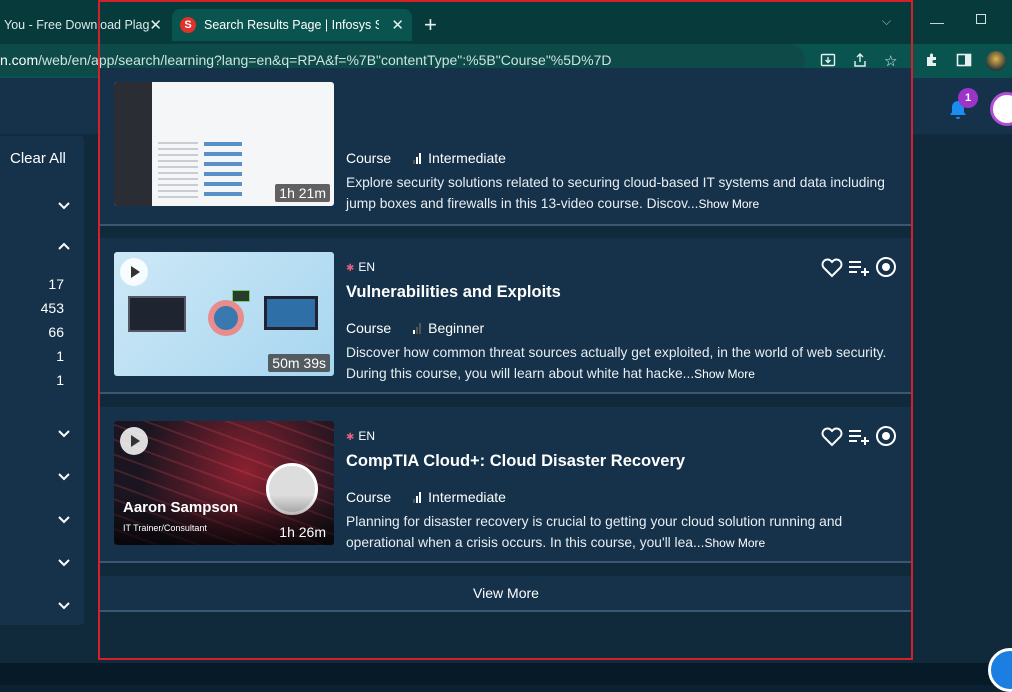 Image resolution: width=1012 pixels, height=692 pixels. Describe the element at coordinates (886, 21) in the screenshot. I see `chevron-down-icon: ⌵` at that location.